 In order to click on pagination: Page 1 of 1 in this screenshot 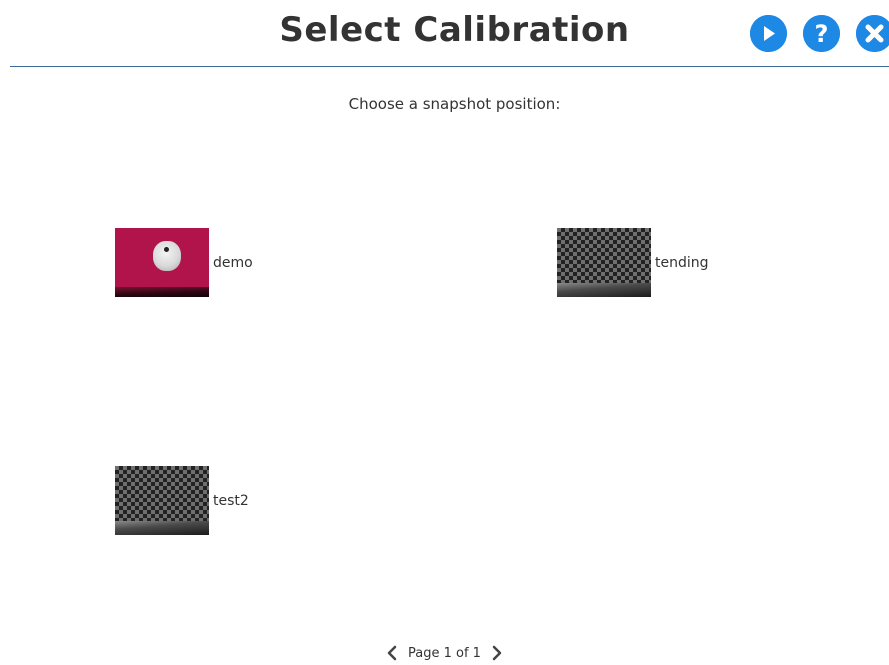, I will do `click(444, 653)`.